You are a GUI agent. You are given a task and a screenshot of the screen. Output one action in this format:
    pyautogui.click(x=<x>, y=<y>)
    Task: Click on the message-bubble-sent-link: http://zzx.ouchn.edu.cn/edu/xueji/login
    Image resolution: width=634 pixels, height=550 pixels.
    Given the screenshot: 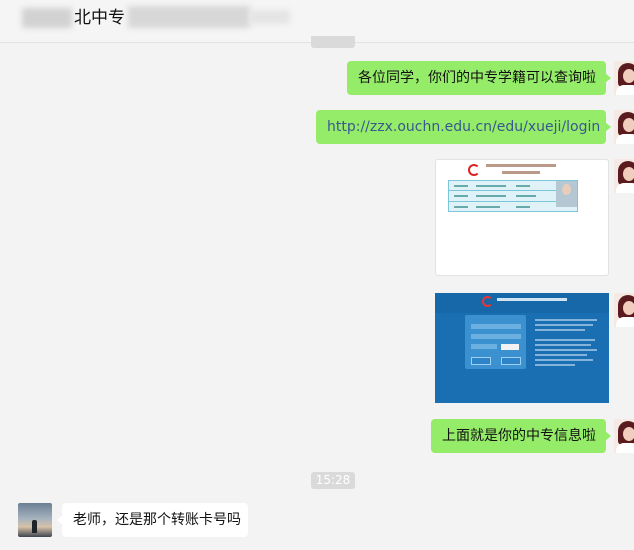 What is the action you would take?
    pyautogui.click(x=463, y=127)
    